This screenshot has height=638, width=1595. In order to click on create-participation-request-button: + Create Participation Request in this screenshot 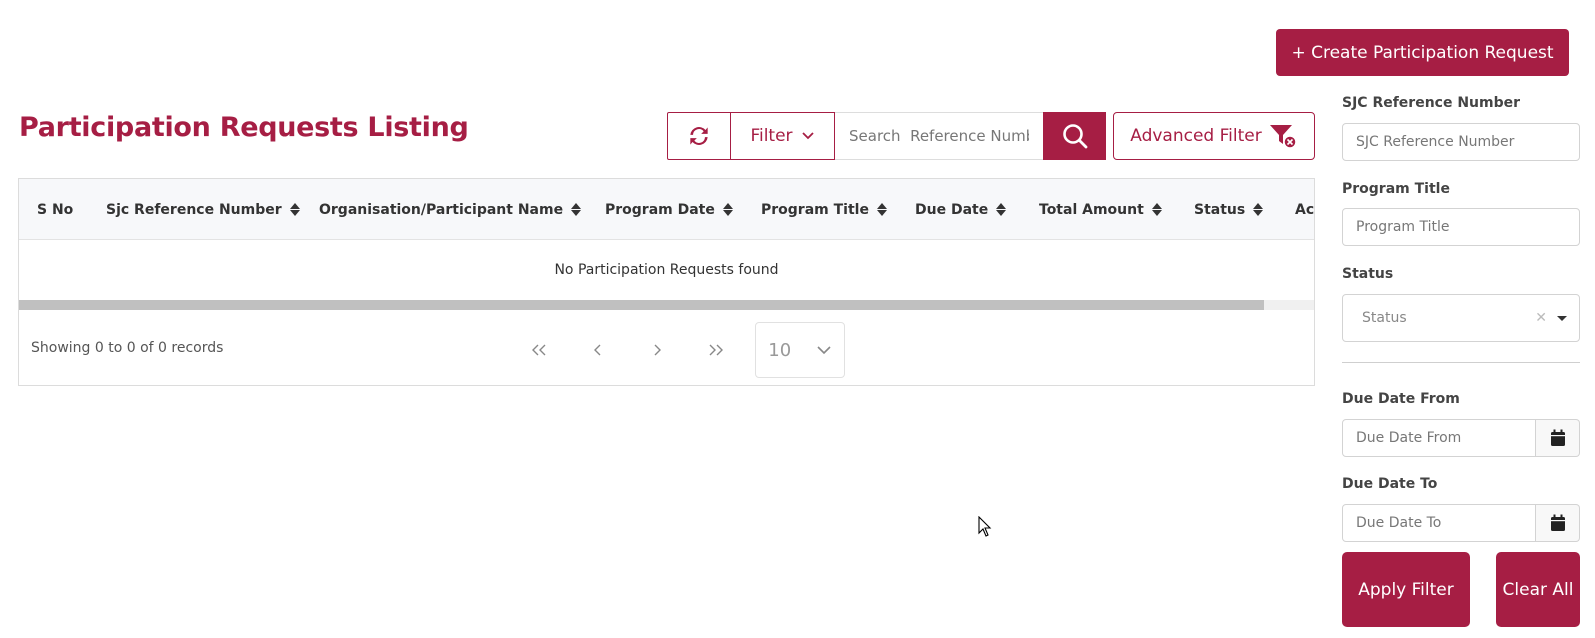, I will do `click(1422, 52)`.